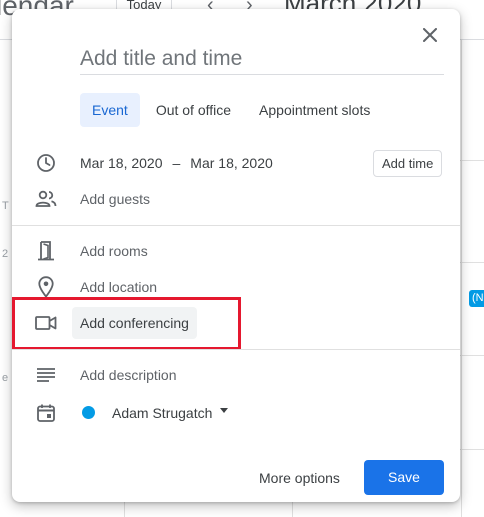 This screenshot has height=517, width=484. Describe the element at coordinates (408, 163) in the screenshot. I see `add-time-button: Add time` at that location.